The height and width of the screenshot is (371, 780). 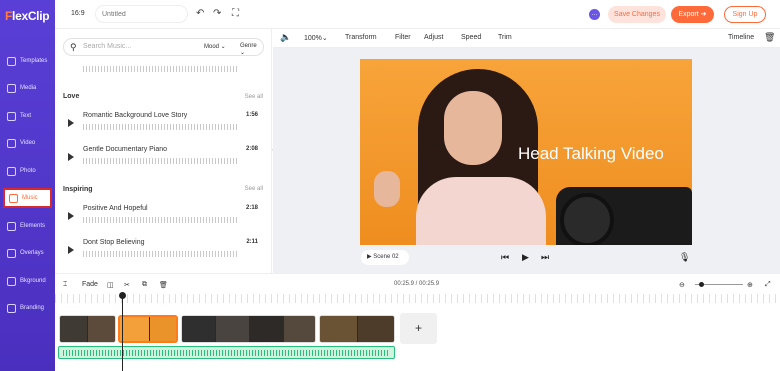 I want to click on music-track: Dont Stop Believing 2:11, so click(x=163, y=250).